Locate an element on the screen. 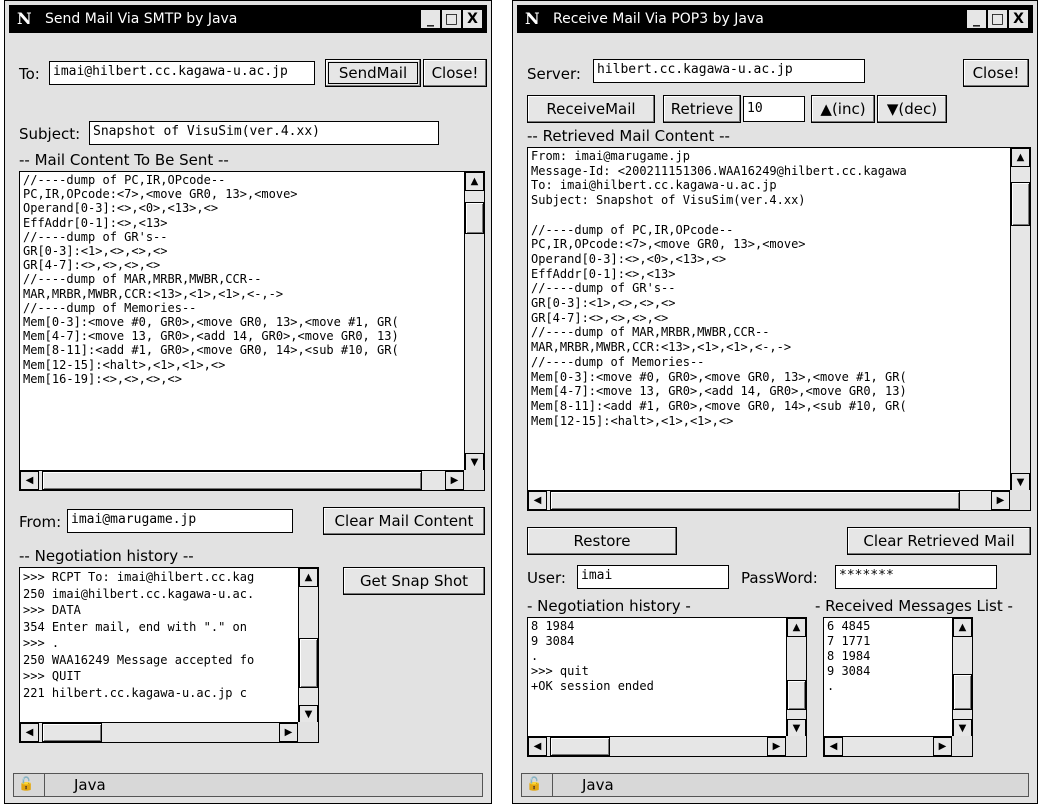 This screenshot has height=808, width=1042. from-field: imai@marugame.jp is located at coordinates (180, 521).